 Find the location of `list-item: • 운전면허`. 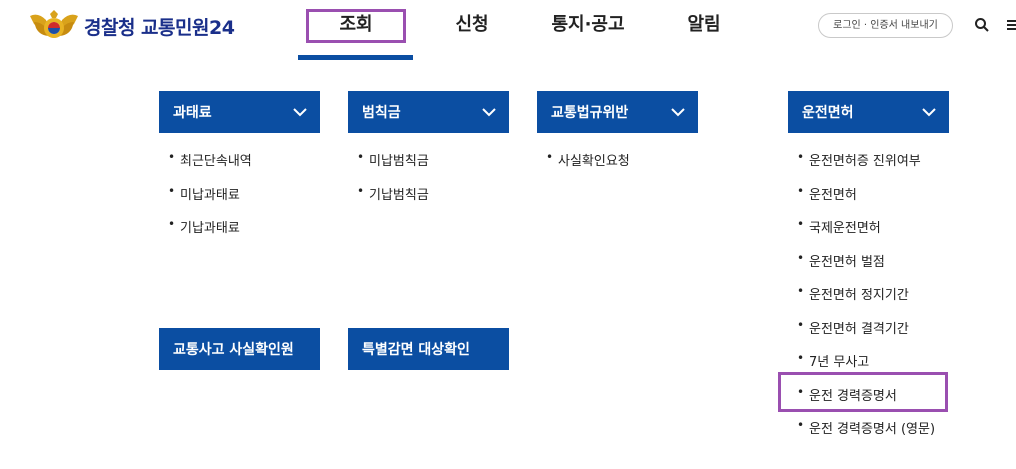

list-item: • 운전면허 is located at coordinates (866, 201).